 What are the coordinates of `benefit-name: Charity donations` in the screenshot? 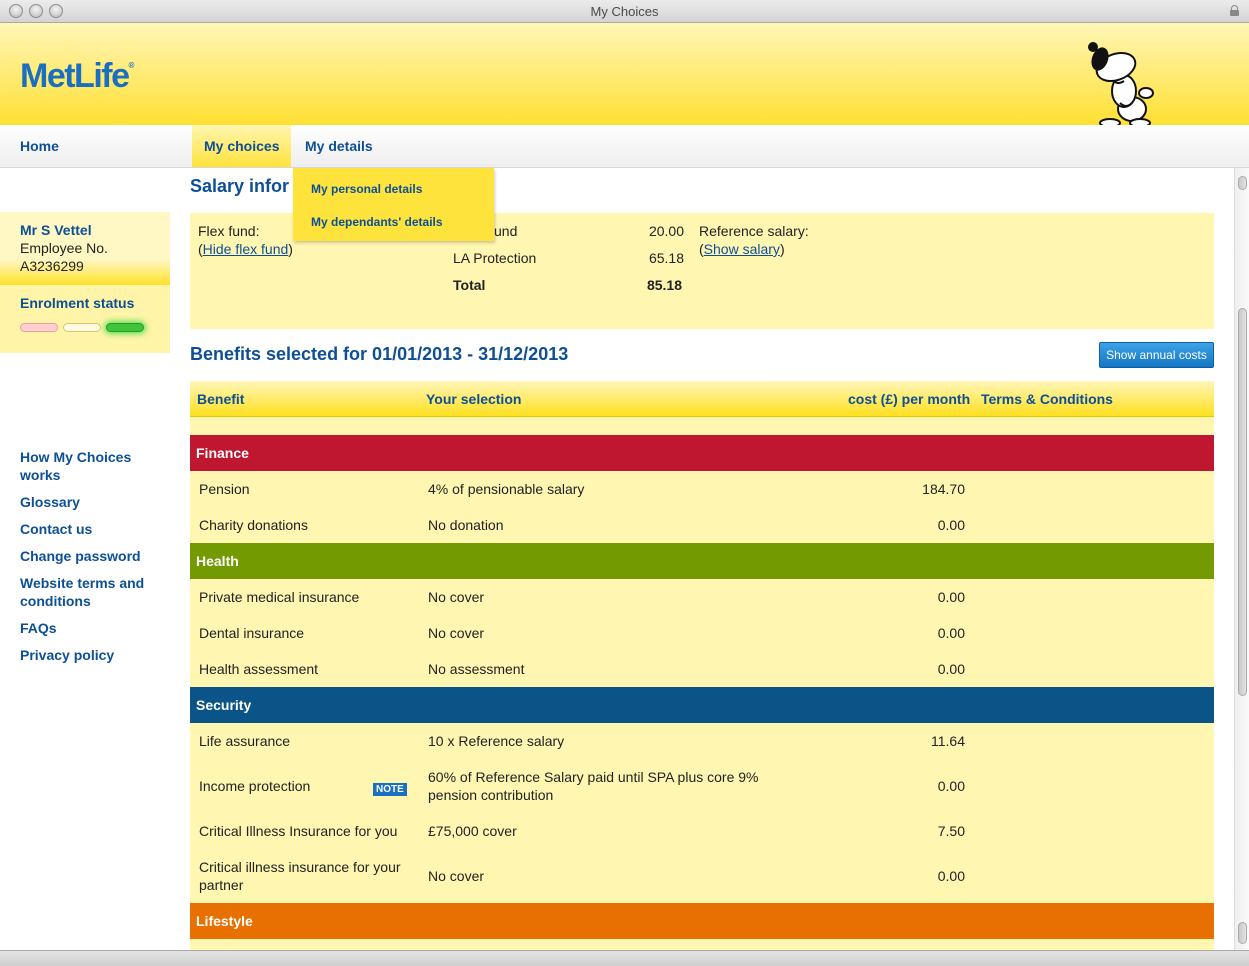 It's located at (253, 525).